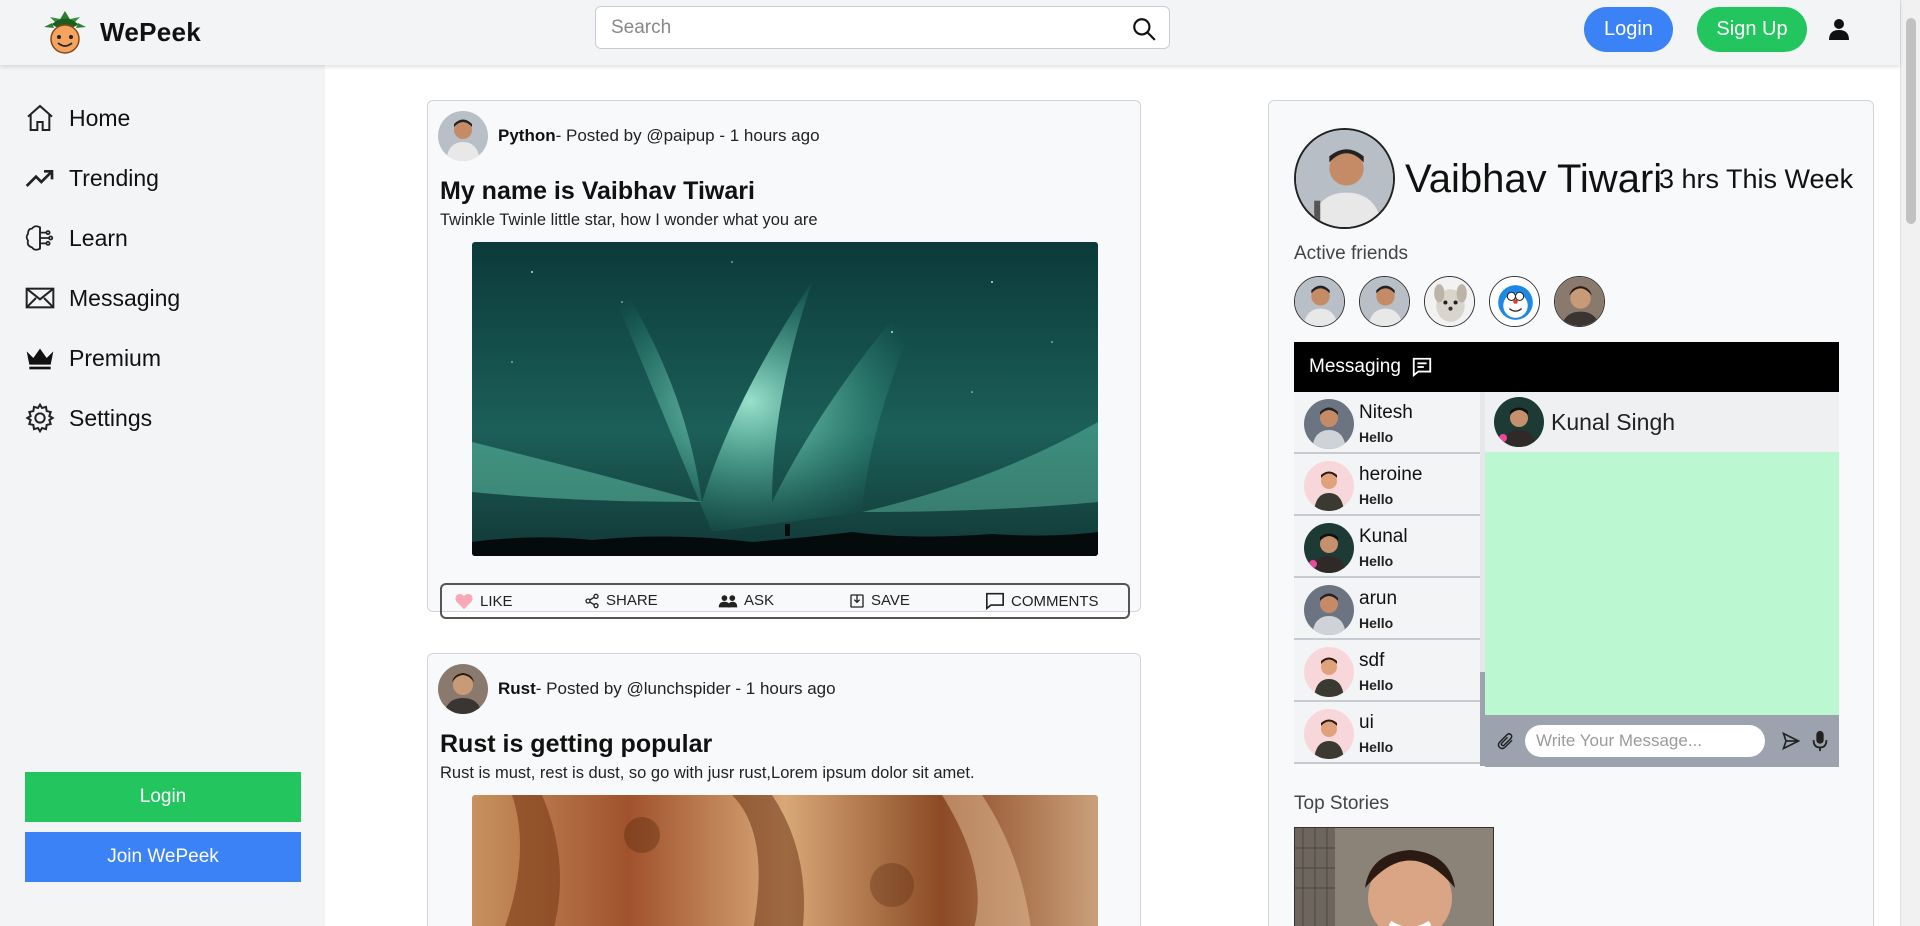 The width and height of the screenshot is (1920, 926). Describe the element at coordinates (100, 117) in the screenshot. I see `sidebar-item-label: Home` at that location.